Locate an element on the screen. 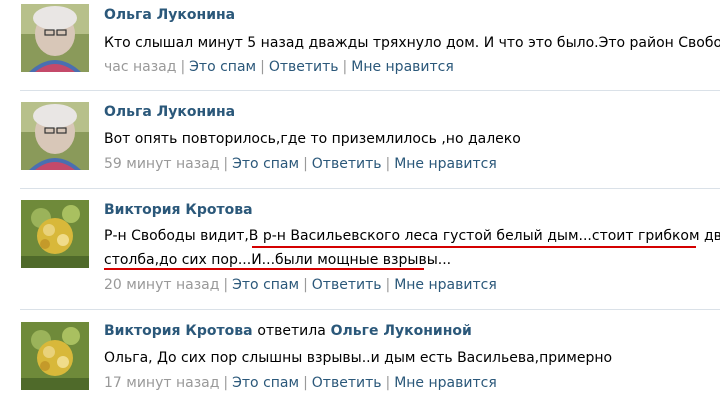  comment-meta: час назад | Это спам | Ответить | Мне нравится is located at coordinates (279, 67).